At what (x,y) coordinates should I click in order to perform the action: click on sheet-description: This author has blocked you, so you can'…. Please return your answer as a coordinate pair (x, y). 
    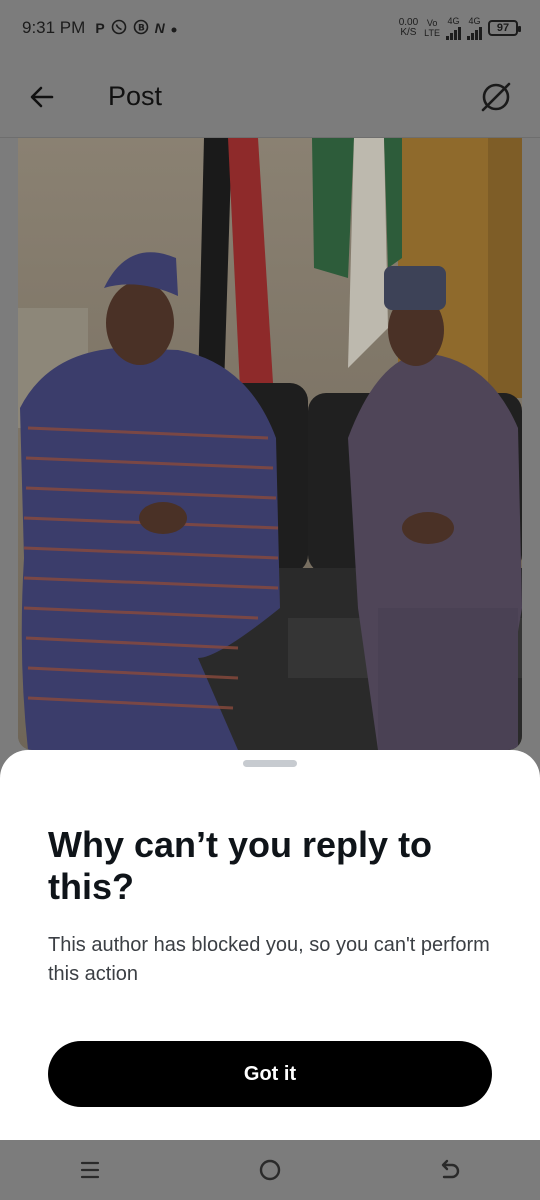
    Looking at the image, I should click on (269, 959).